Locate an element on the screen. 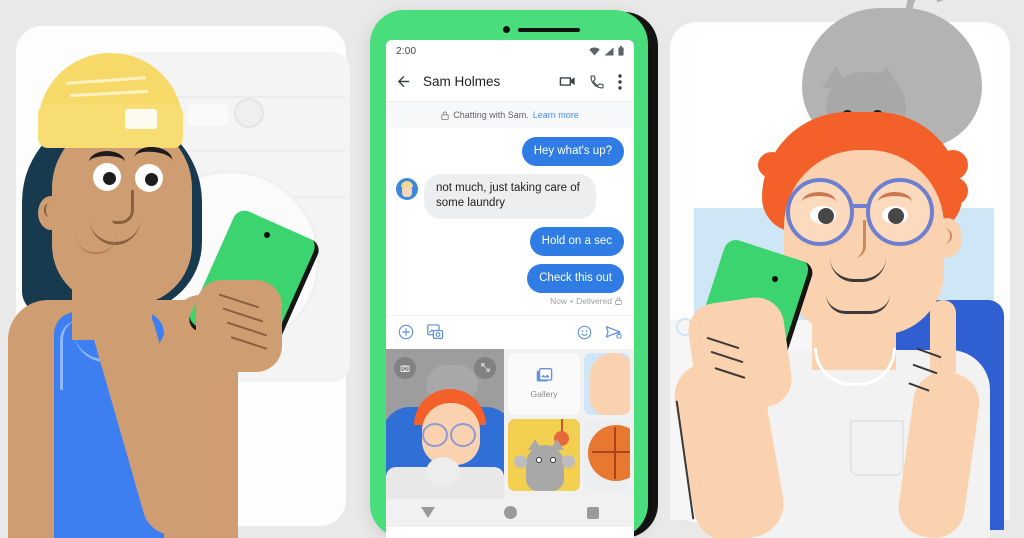  avatar is located at coordinates (407, 189).